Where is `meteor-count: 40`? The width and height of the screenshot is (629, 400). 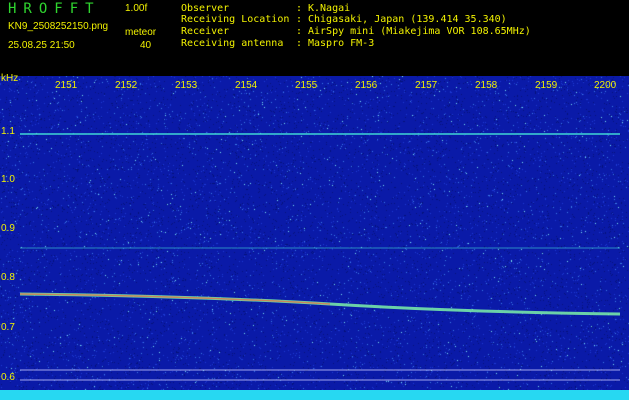 meteor-count: 40 is located at coordinates (146, 45).